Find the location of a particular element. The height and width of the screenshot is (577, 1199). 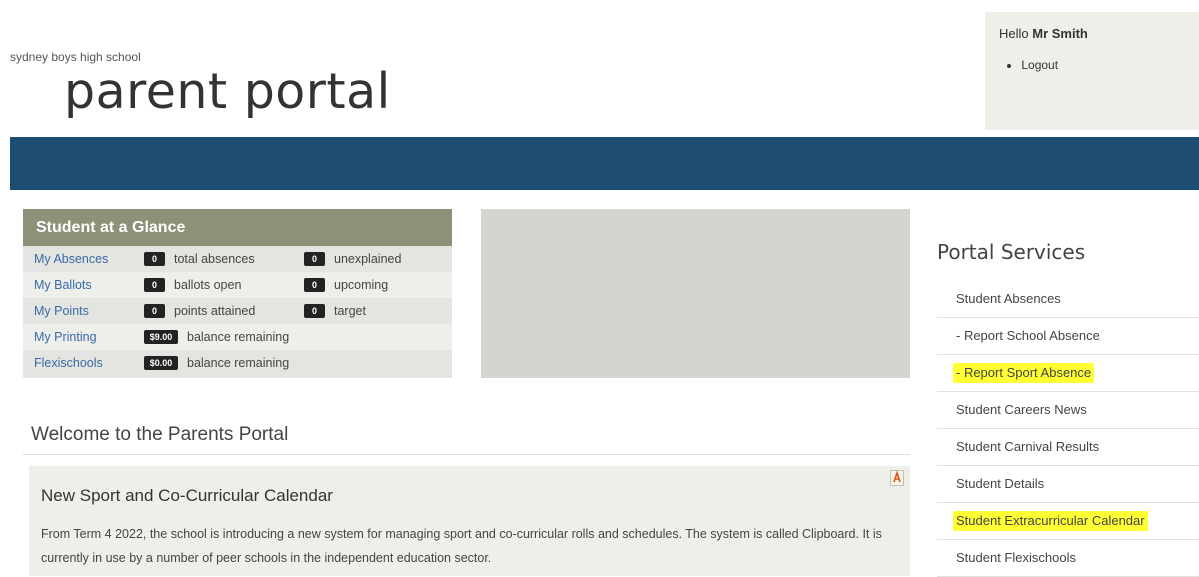

logout-link: Logout is located at coordinates (1039, 65).